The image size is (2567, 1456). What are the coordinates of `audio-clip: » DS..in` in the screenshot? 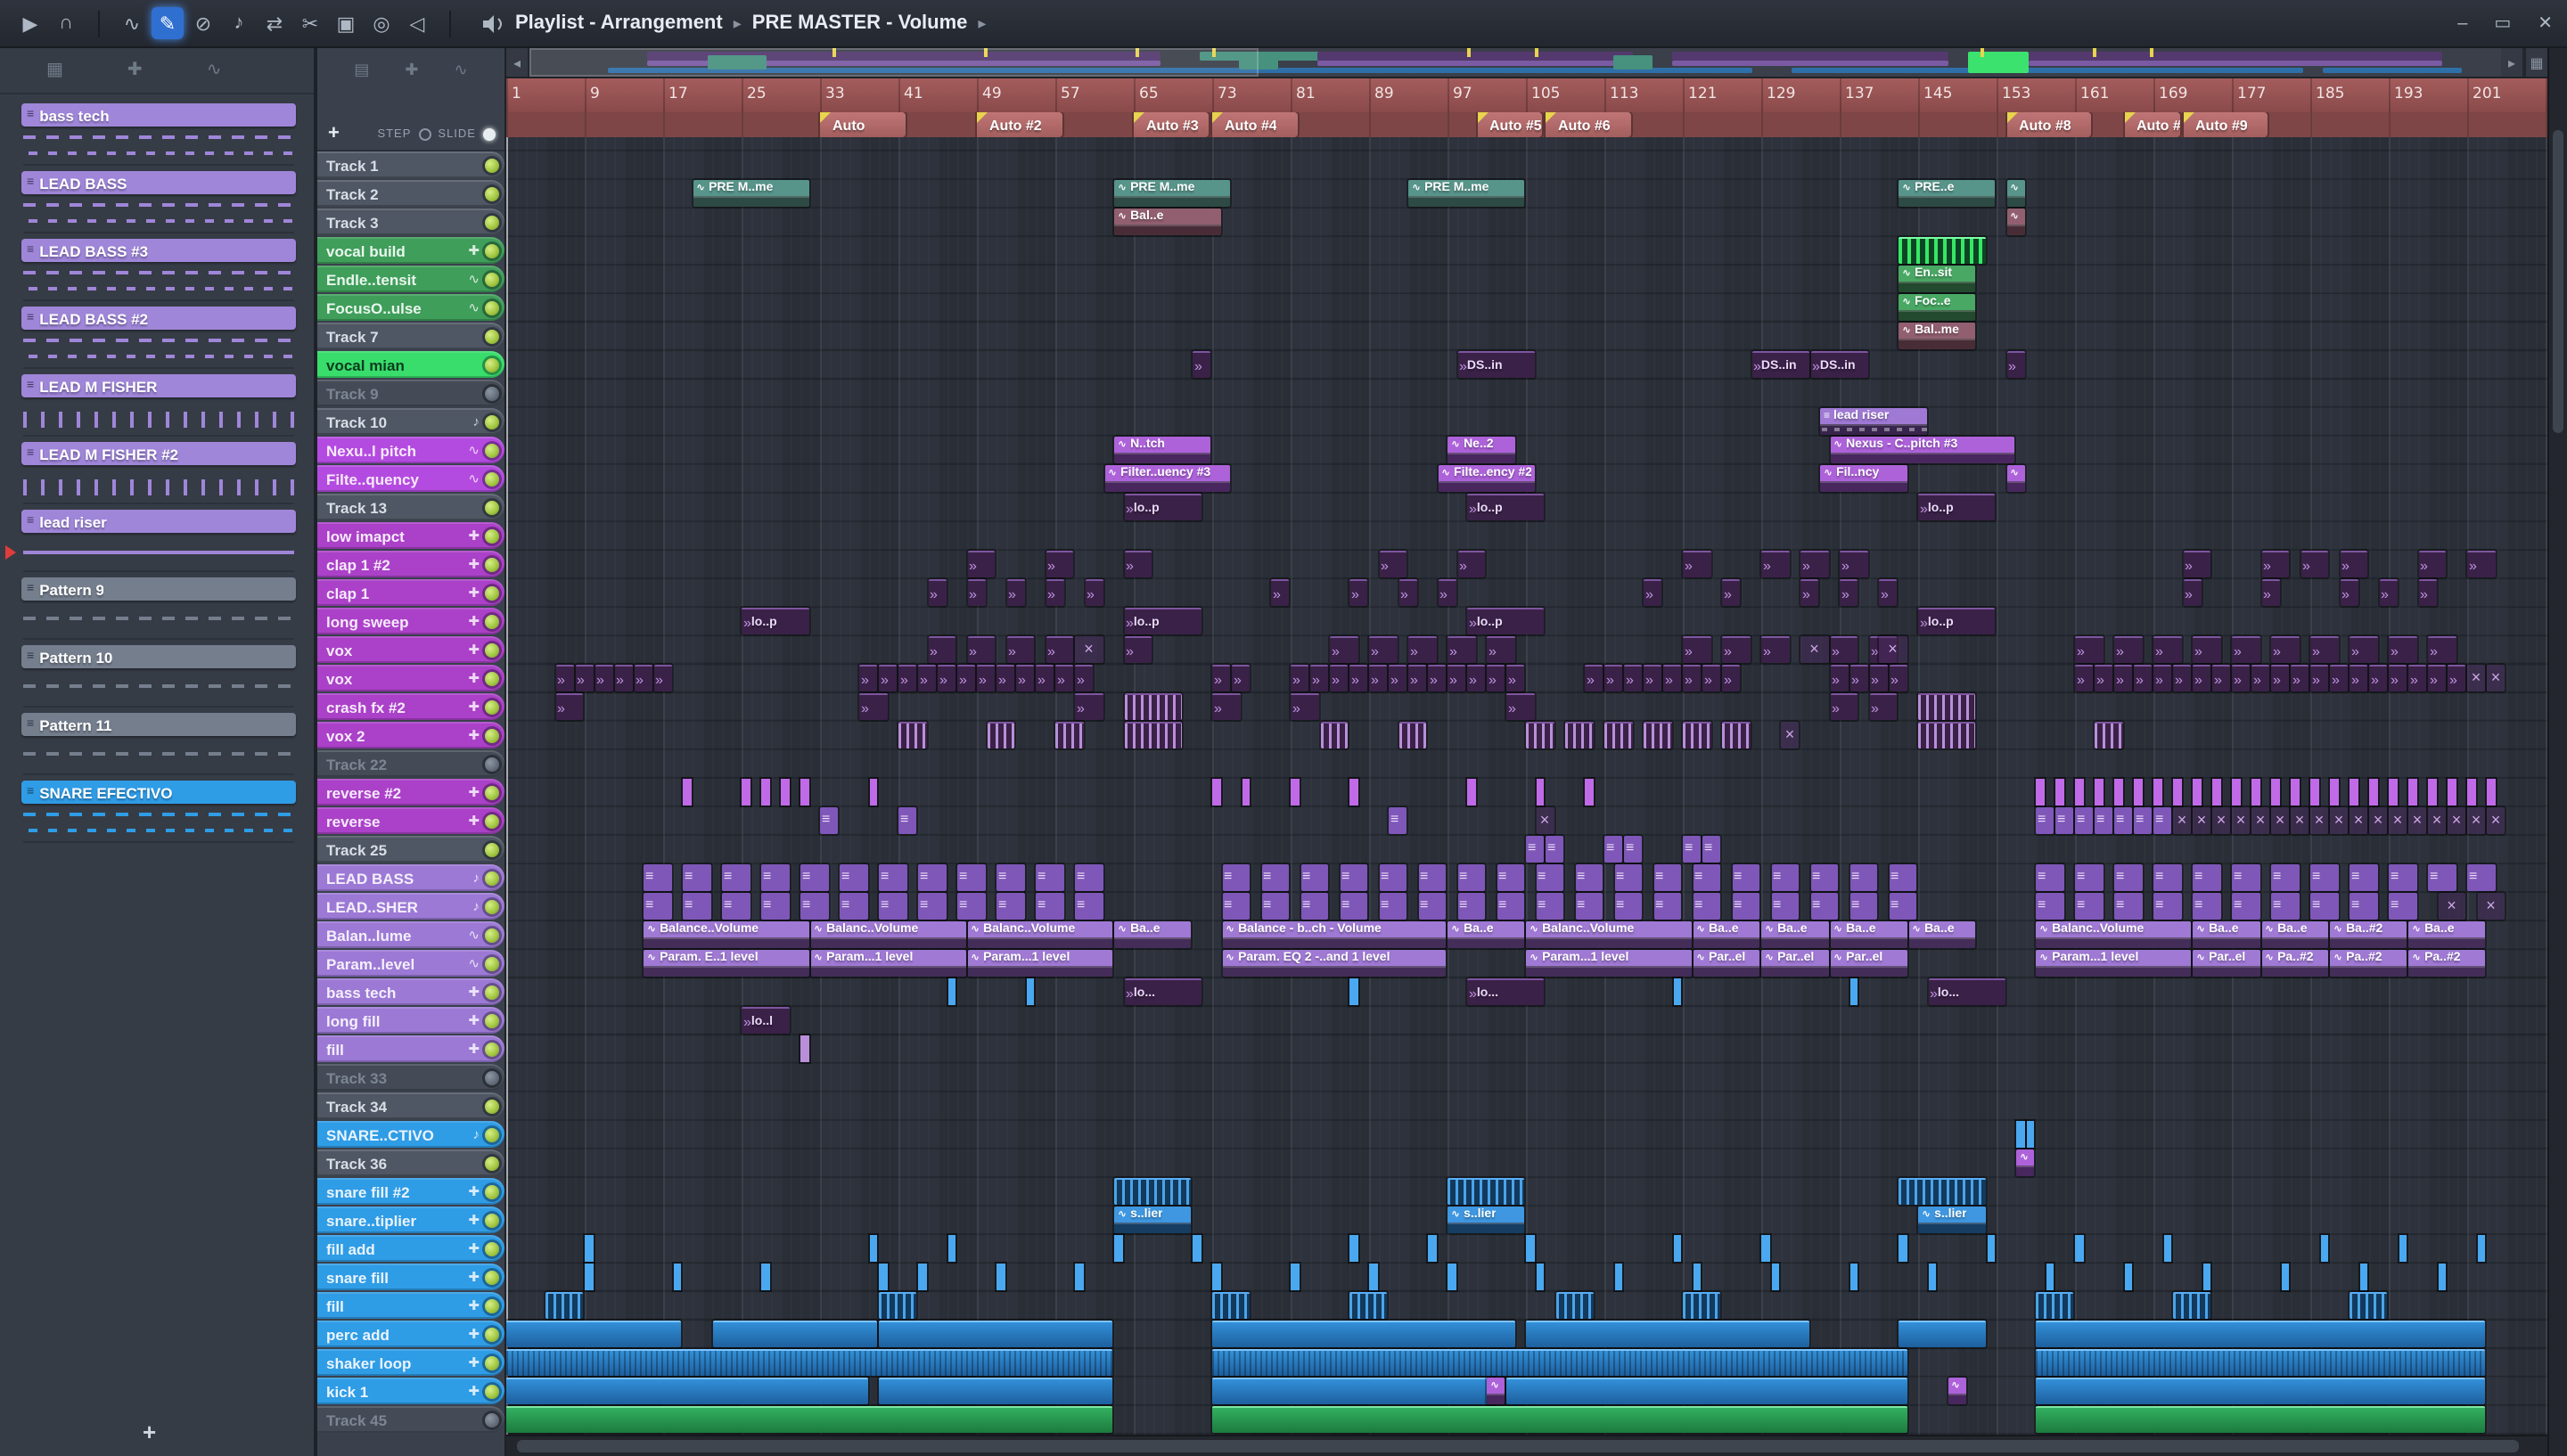 It's located at (1839, 365).